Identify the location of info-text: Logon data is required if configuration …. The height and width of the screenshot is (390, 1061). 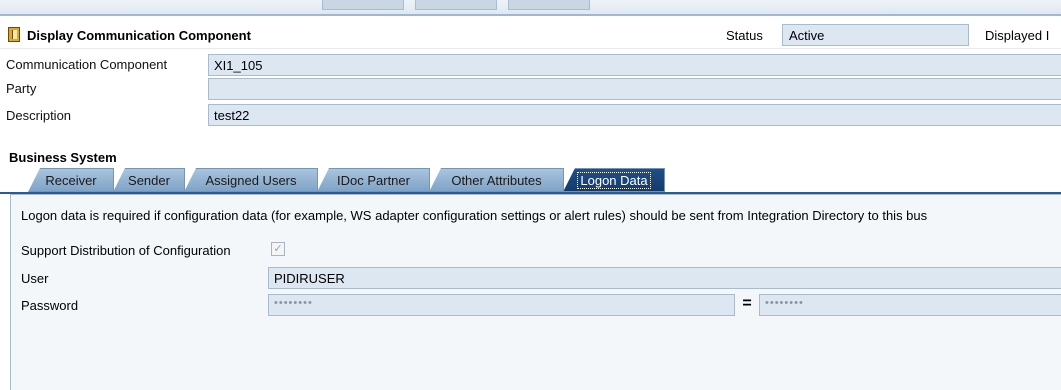
(474, 215).